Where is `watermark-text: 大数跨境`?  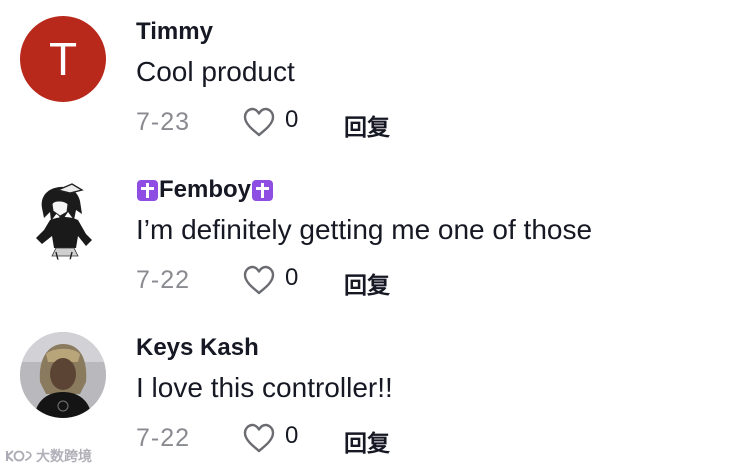 watermark-text: 大数跨境 is located at coordinates (64, 456).